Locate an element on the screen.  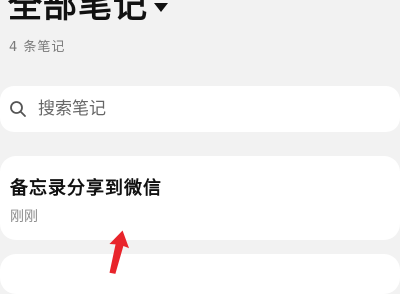
search-input is located at coordinates (208, 109).